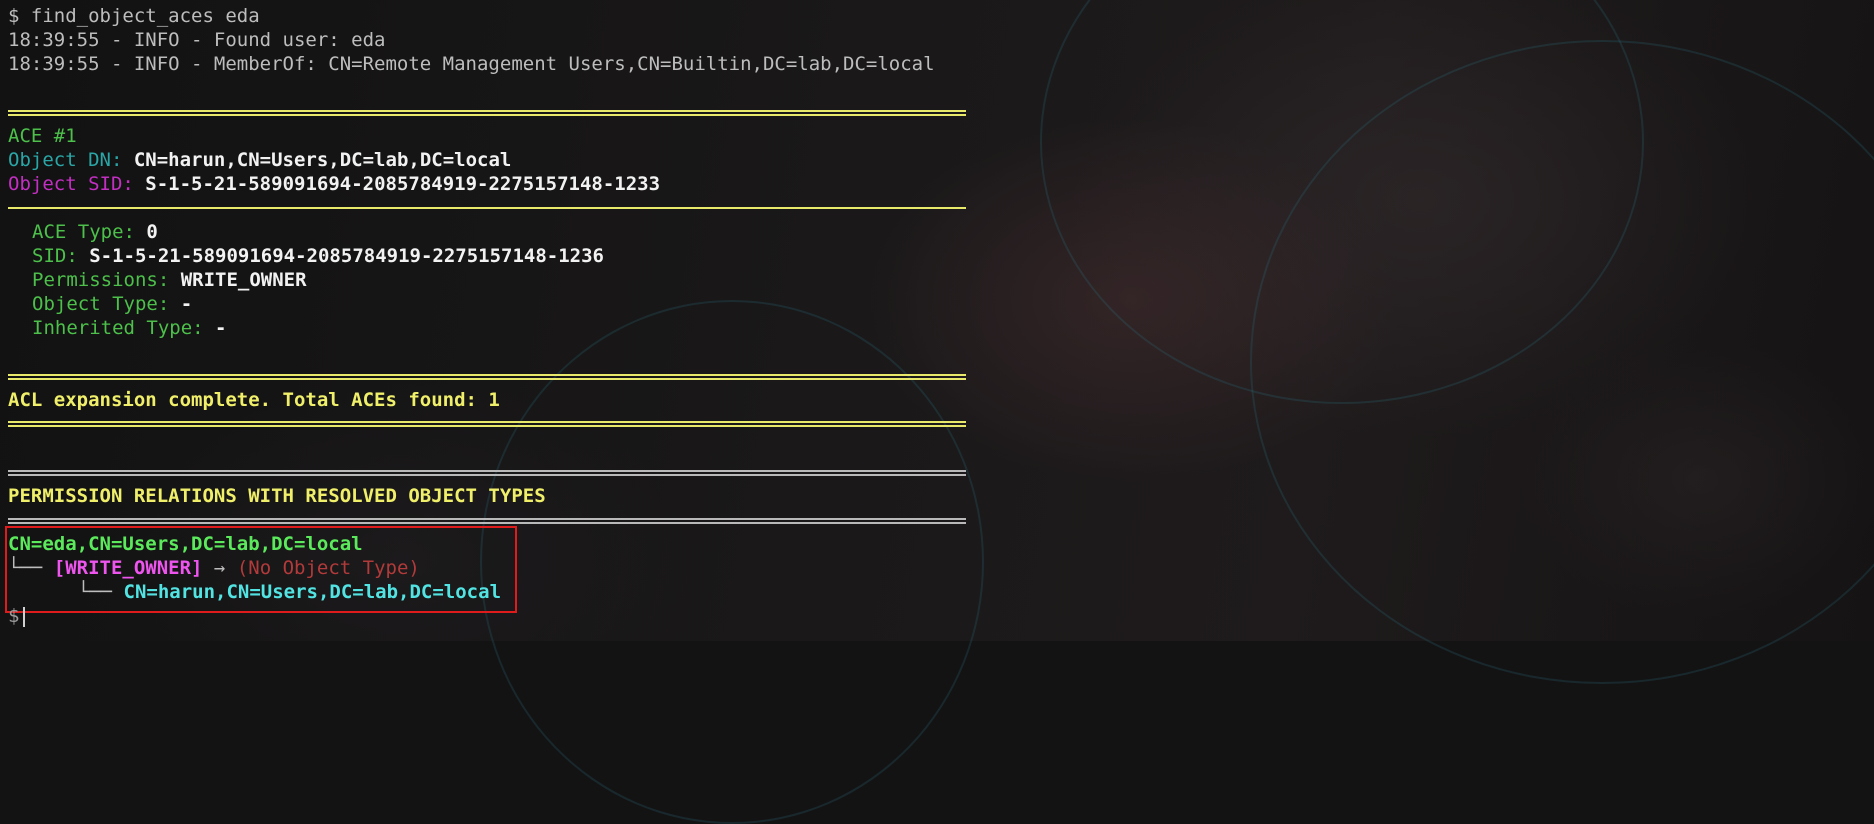 Image resolution: width=1874 pixels, height=824 pixels. I want to click on object-type-label: Object Type:, so click(101, 304).